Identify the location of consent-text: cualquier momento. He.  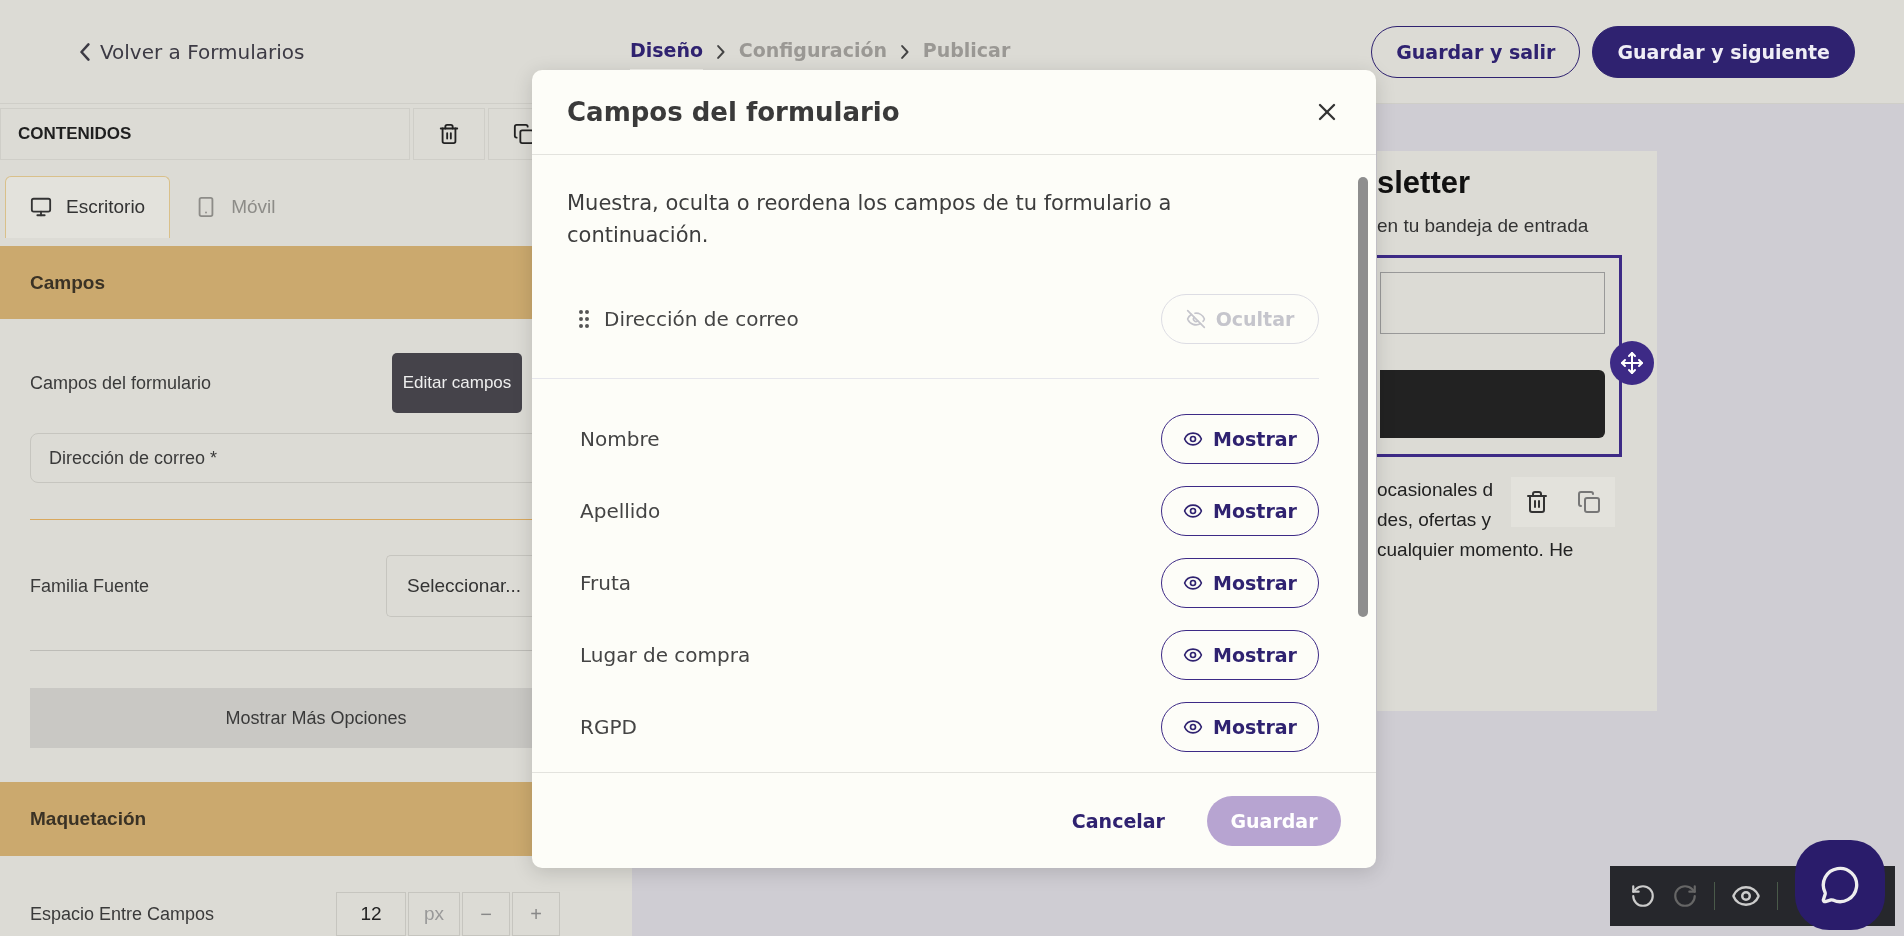
(1476, 550).